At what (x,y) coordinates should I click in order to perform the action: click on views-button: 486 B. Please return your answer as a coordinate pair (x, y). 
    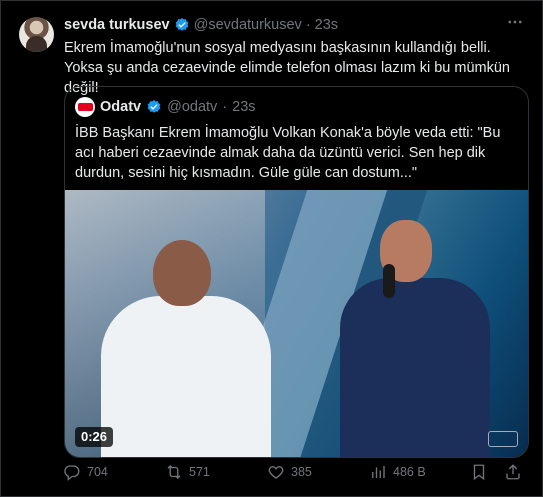
    Looking at the image, I should click on (397, 472).